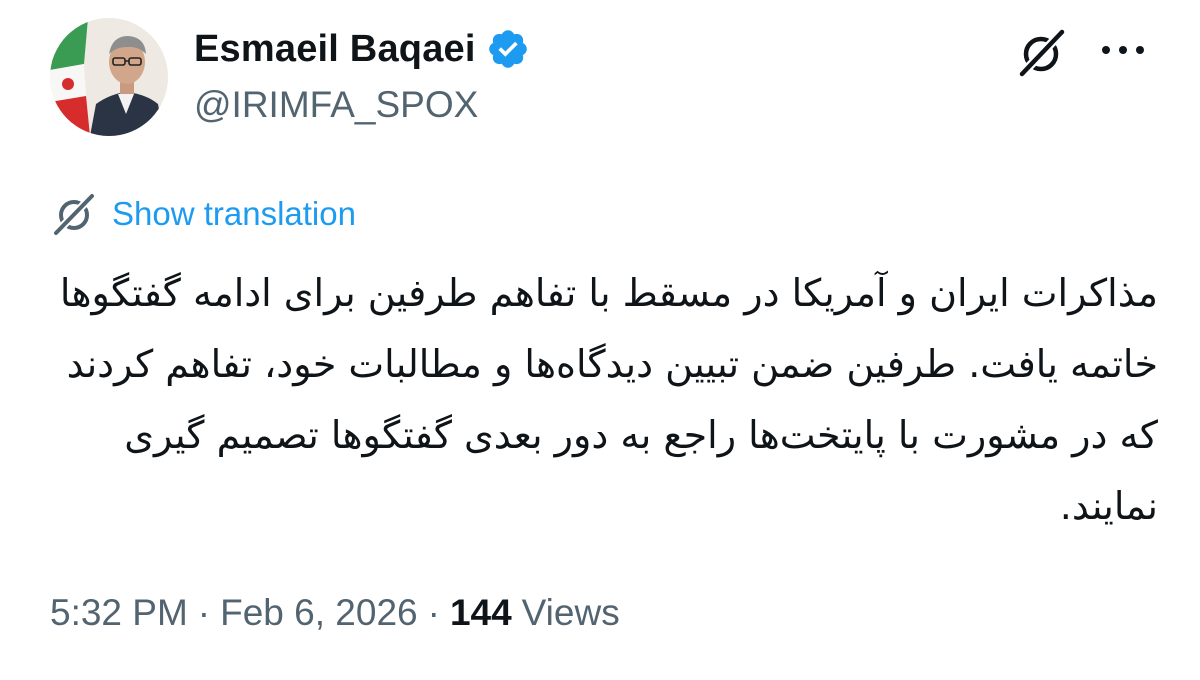 The height and width of the screenshot is (680, 1200). I want to click on author-handle: @IRIMFA_SPOX, so click(336, 105).